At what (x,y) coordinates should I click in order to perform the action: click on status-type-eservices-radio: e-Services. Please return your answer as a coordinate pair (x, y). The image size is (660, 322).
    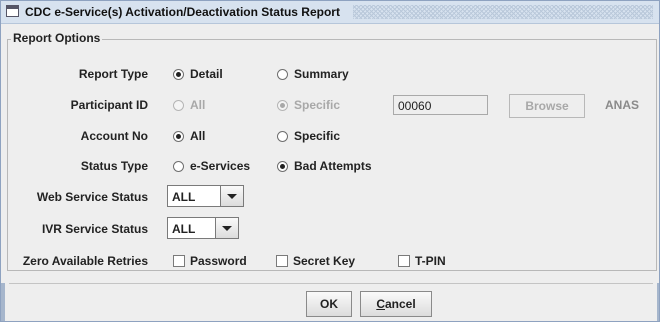
    Looking at the image, I should click on (211, 166).